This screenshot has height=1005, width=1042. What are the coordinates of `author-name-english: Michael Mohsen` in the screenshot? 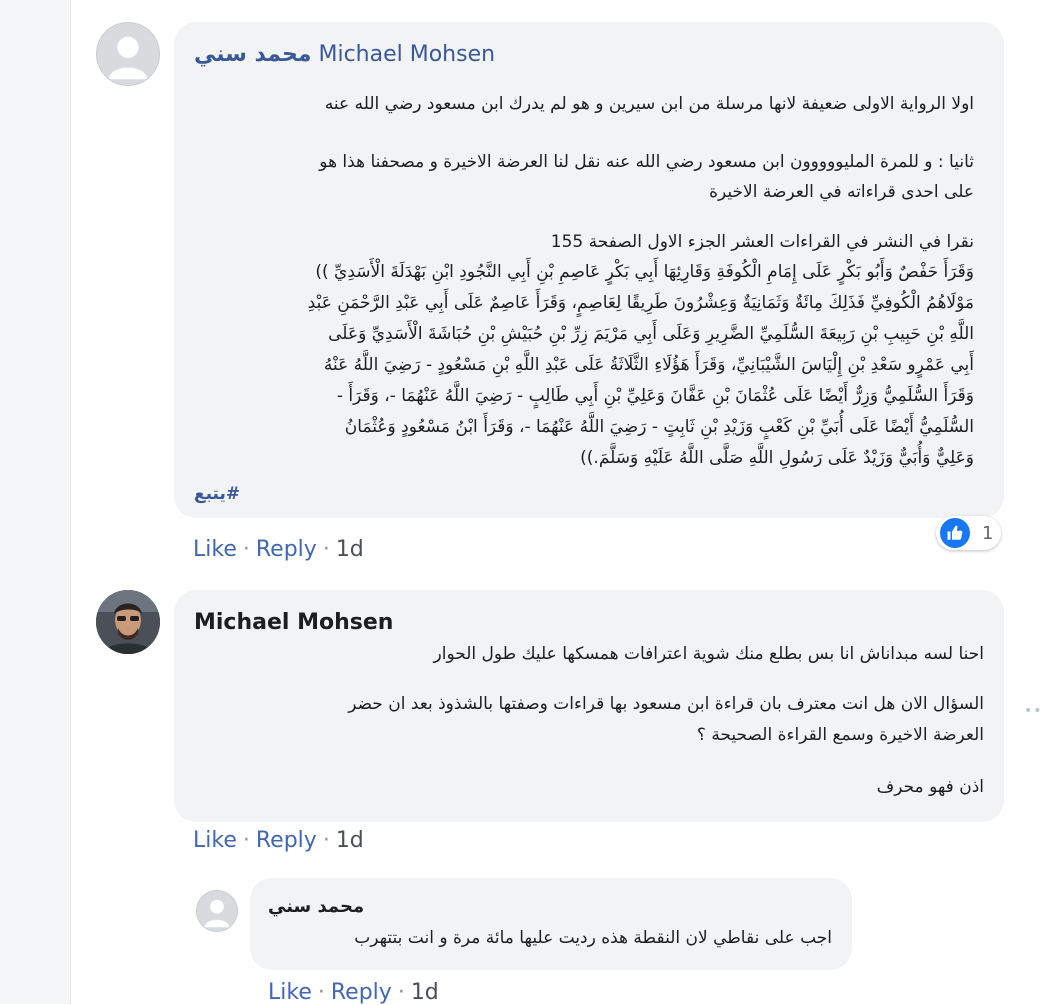 It's located at (406, 54).